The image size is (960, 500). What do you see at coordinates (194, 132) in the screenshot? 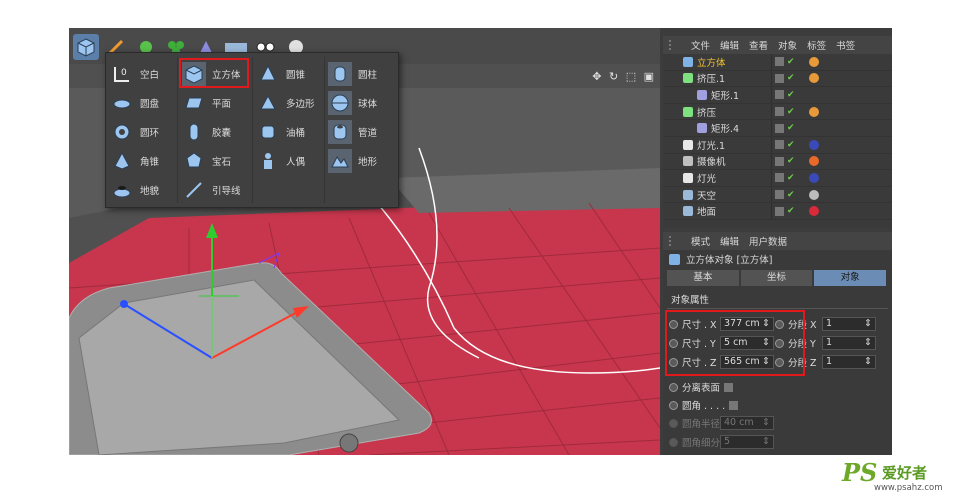
I see `capsule-icon` at bounding box center [194, 132].